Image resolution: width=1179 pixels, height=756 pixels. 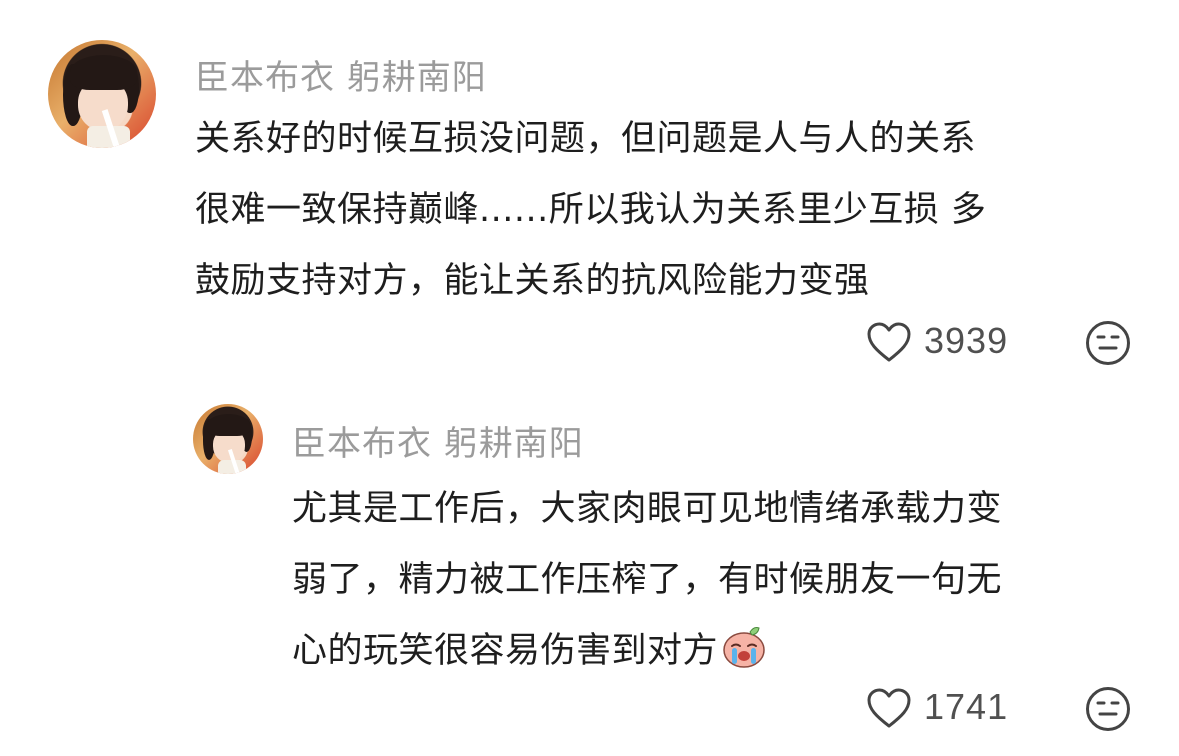 I want to click on comment-text-line: 弱了，精力被工作压榨了，有时候朋友一句无, so click(x=647, y=580).